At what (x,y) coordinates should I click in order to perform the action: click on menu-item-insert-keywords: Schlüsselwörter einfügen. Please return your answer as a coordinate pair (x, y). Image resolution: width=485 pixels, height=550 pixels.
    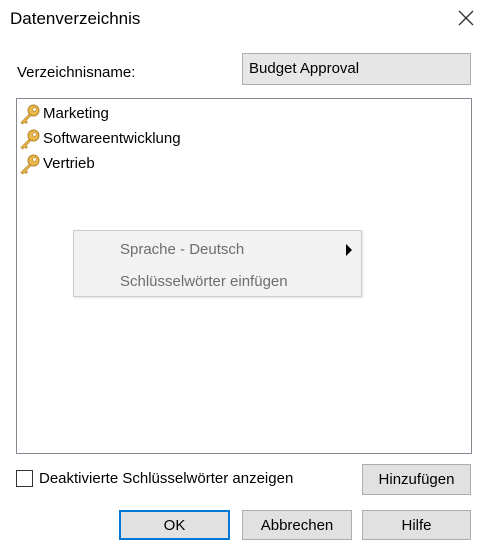
    Looking at the image, I should click on (217, 281).